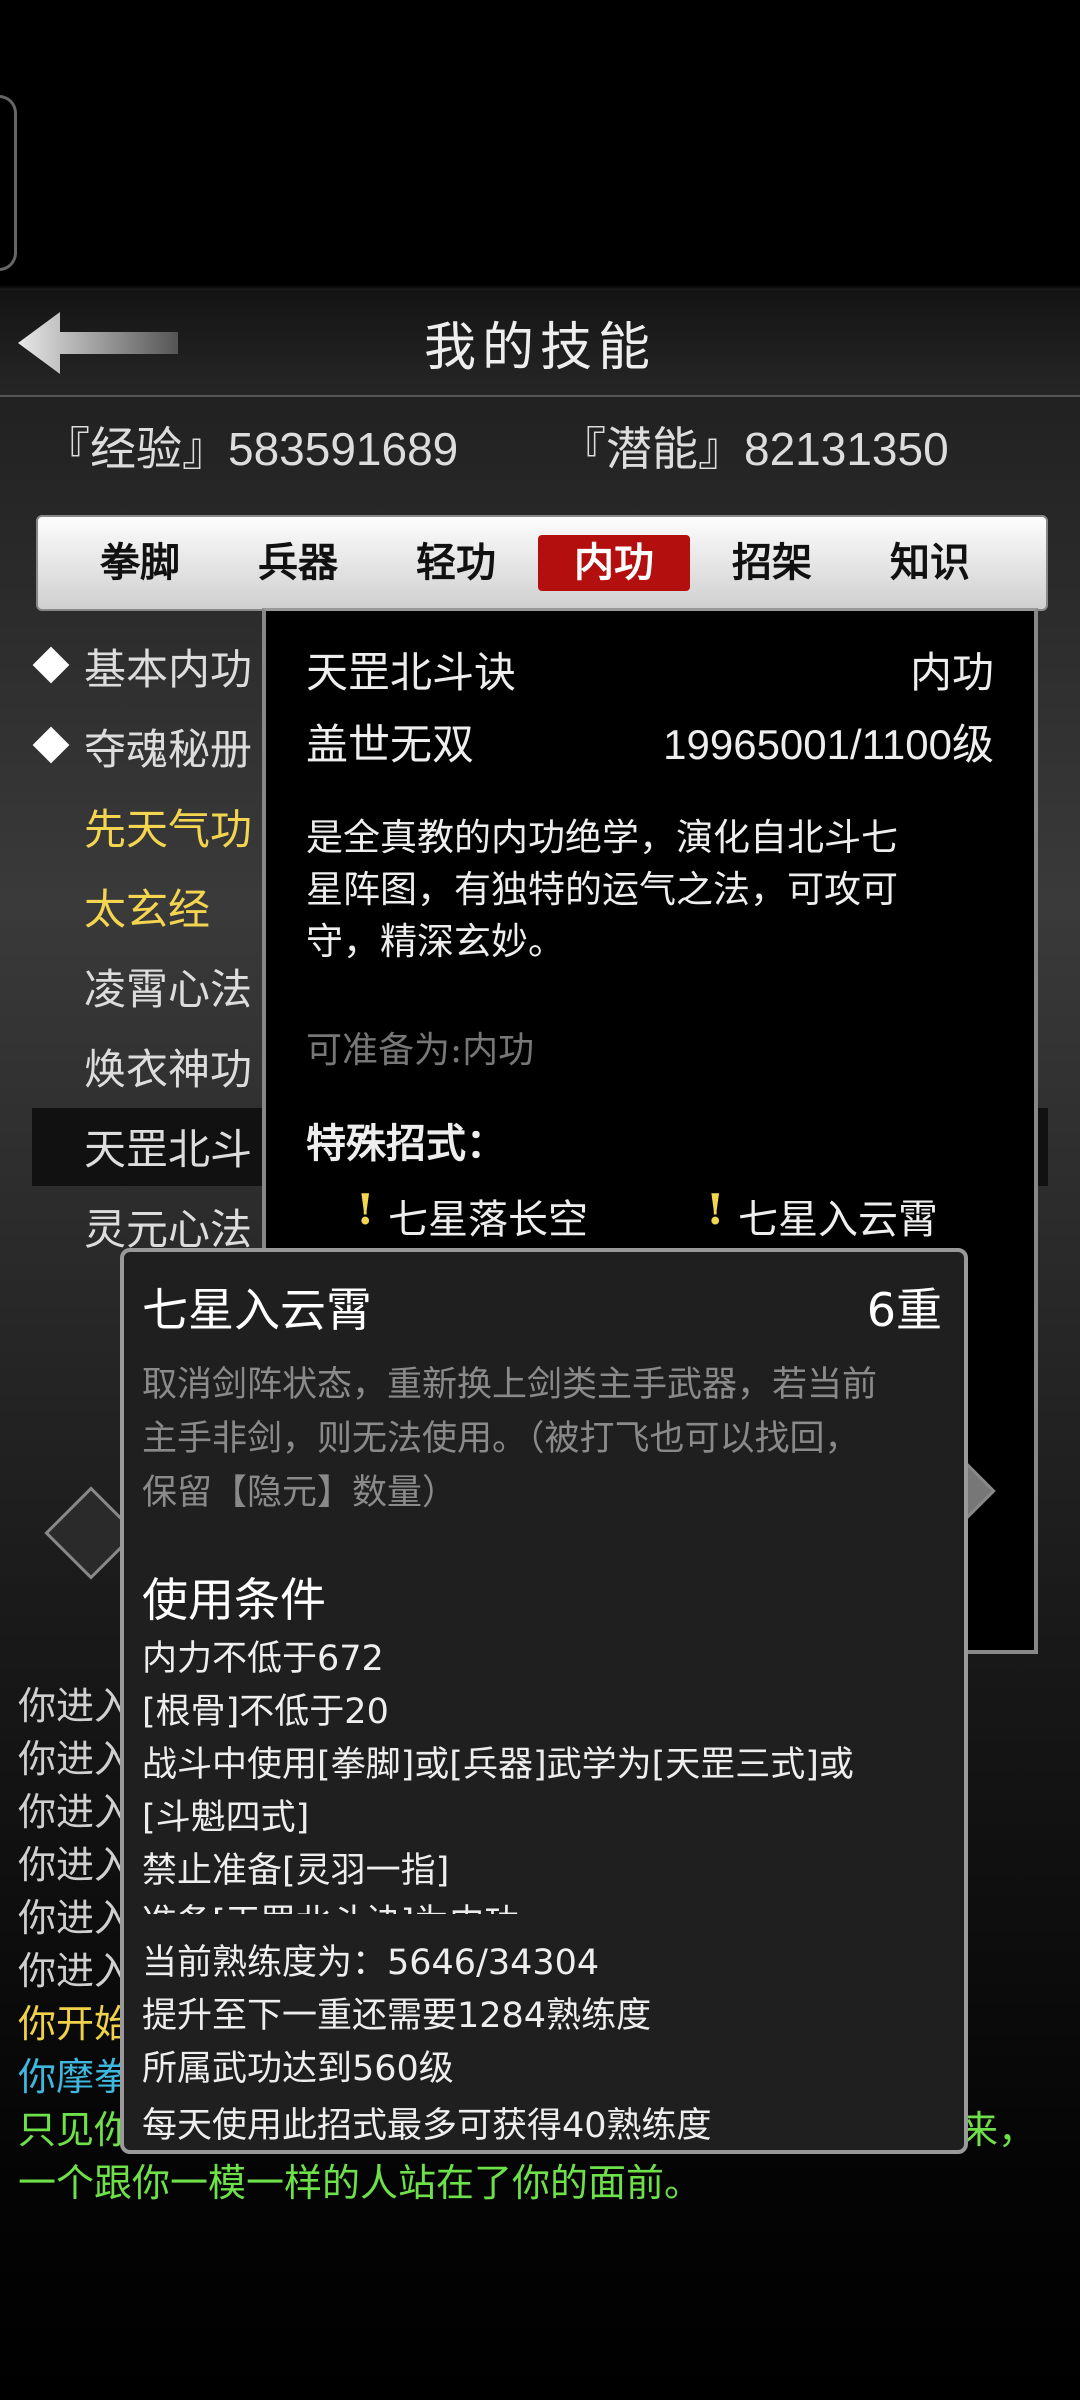  What do you see at coordinates (427, 2126) in the screenshot?
I see `daily-cap: 每天使用此招式最多可获得40熟练度` at bounding box center [427, 2126].